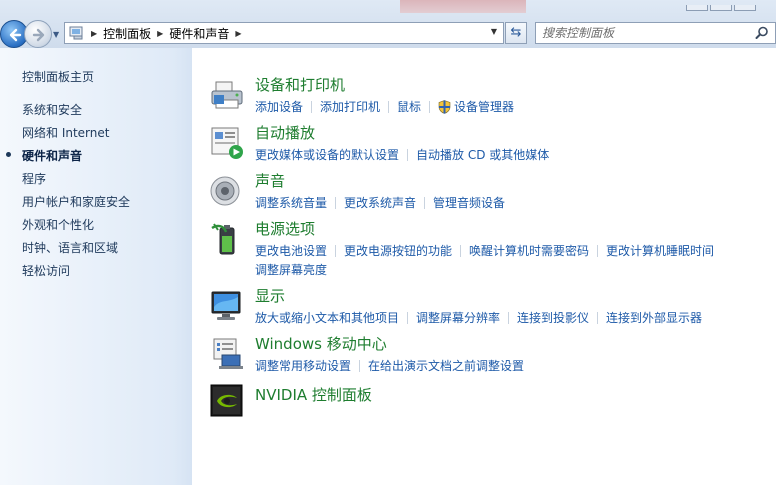 This screenshot has width=776, height=485. What do you see at coordinates (52, 155) in the screenshot?
I see `sidebar-item-hardware-sound: 硬件和声音` at bounding box center [52, 155].